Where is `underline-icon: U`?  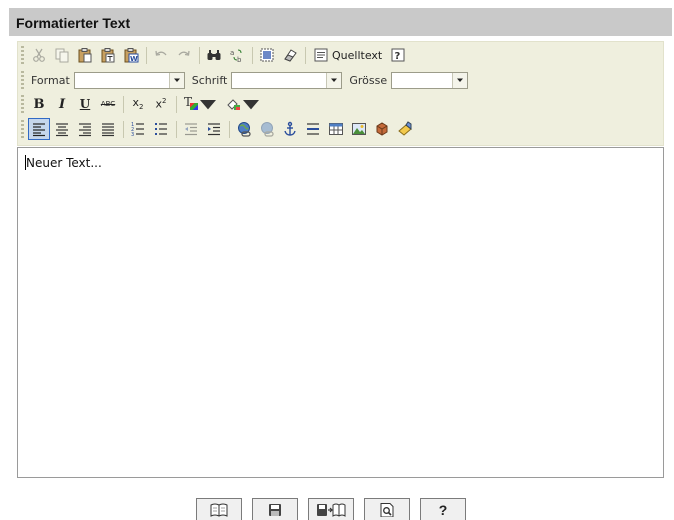 underline-icon: U is located at coordinates (85, 104).